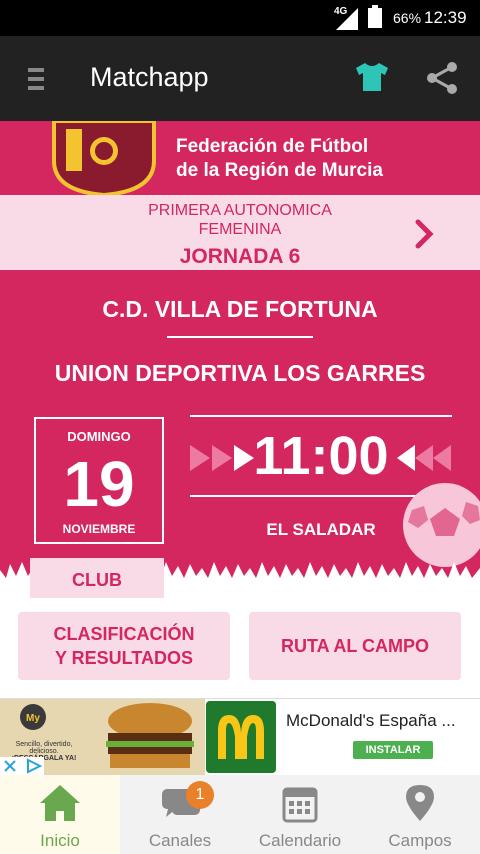 This screenshot has width=480, height=854. Describe the element at coordinates (240, 373) in the screenshot. I see `away-team: UNION DEPORTIVA LOS GARRES` at that location.